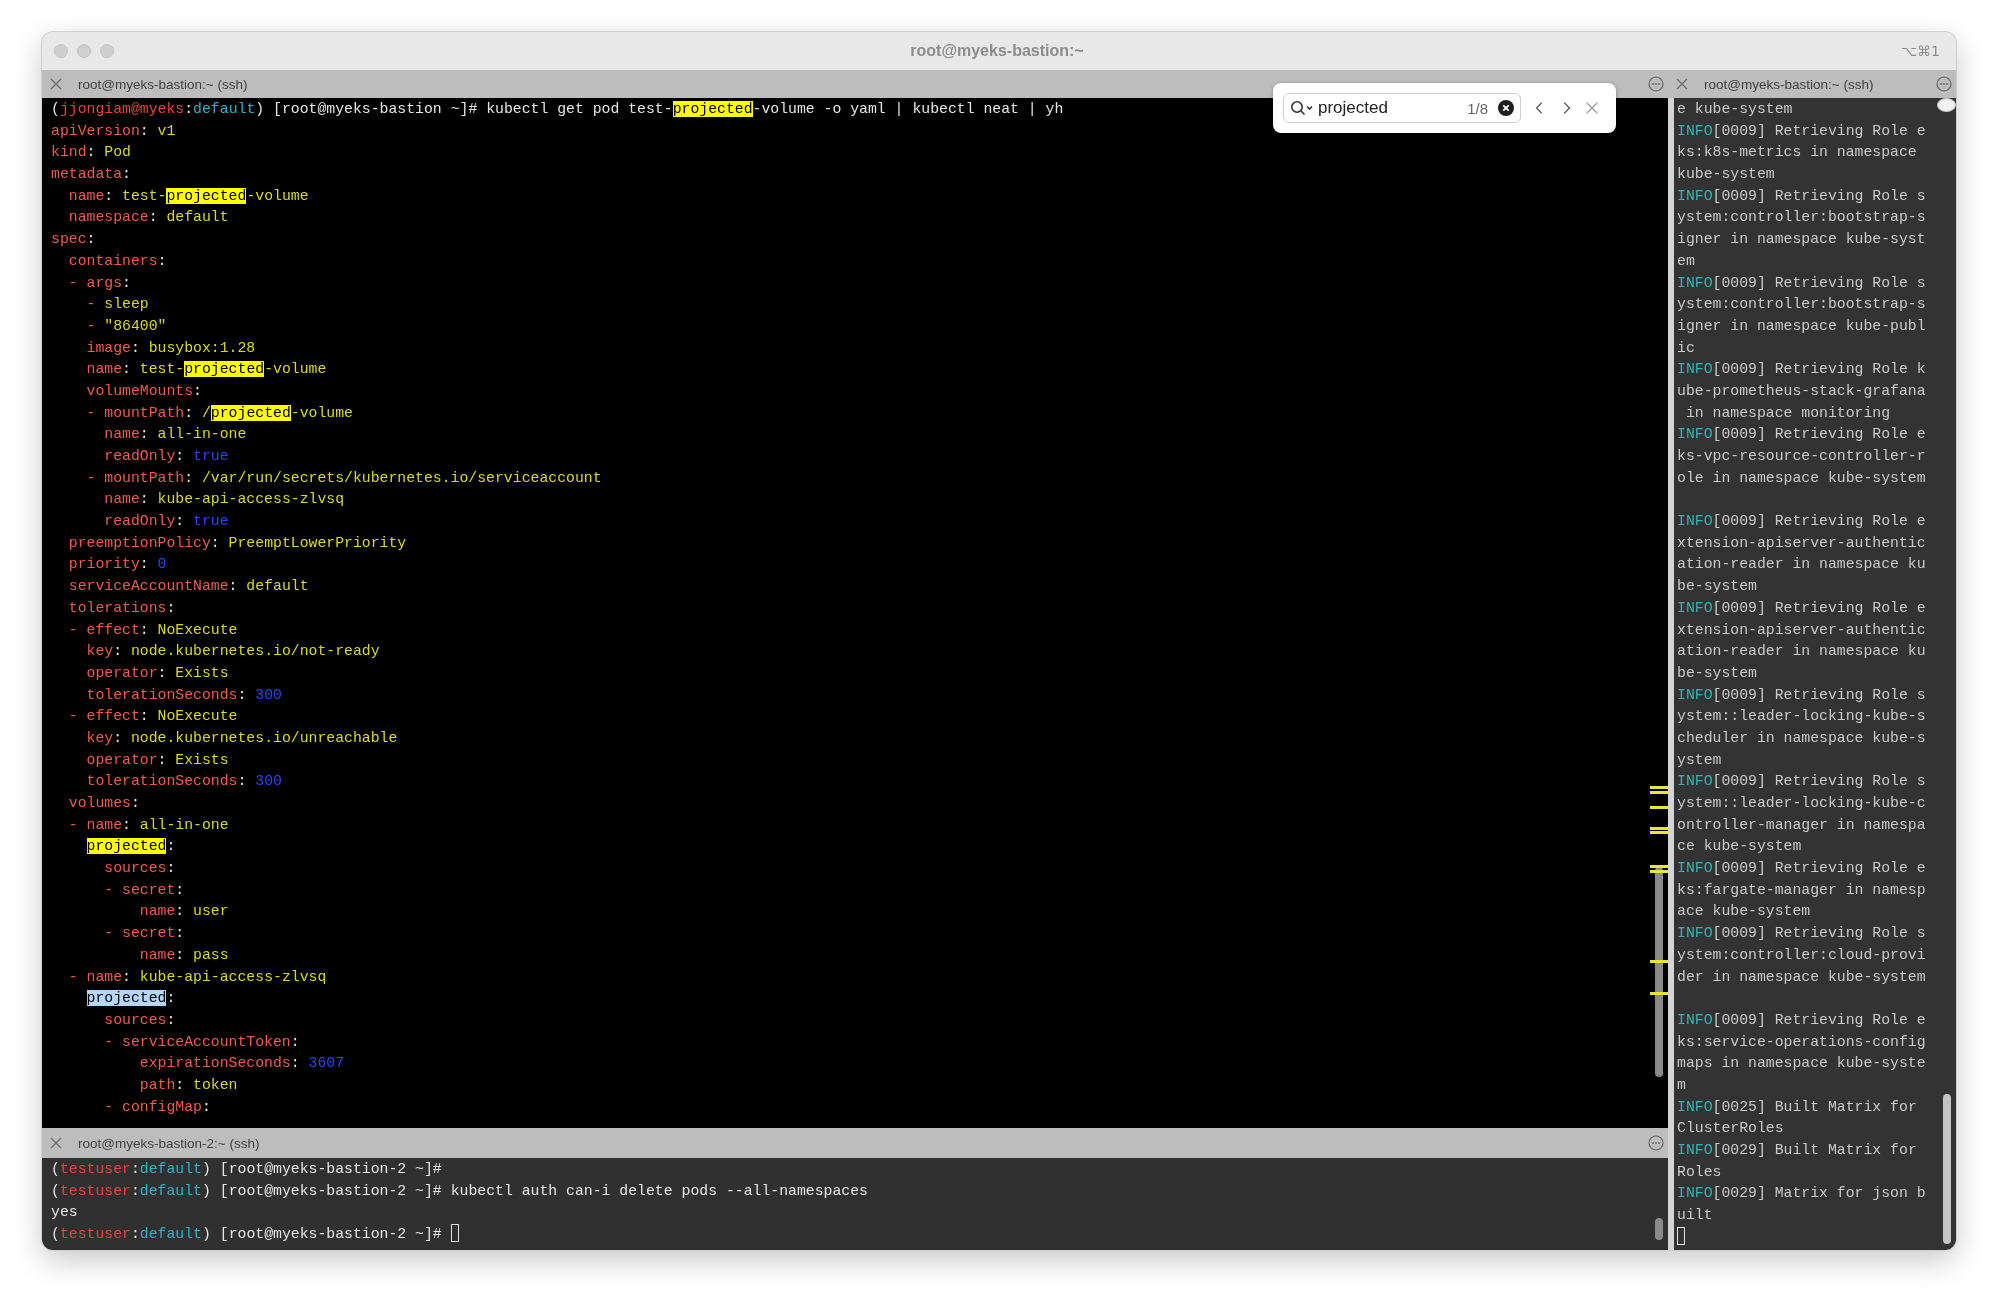 This screenshot has width=2000, height=1303. What do you see at coordinates (460, 1191) in the screenshot?
I see `terminal-line: (testuser:default) [root@myeks-bastion-2 ~]# kubectl auth can-i delete pods --all-namespaces` at bounding box center [460, 1191].